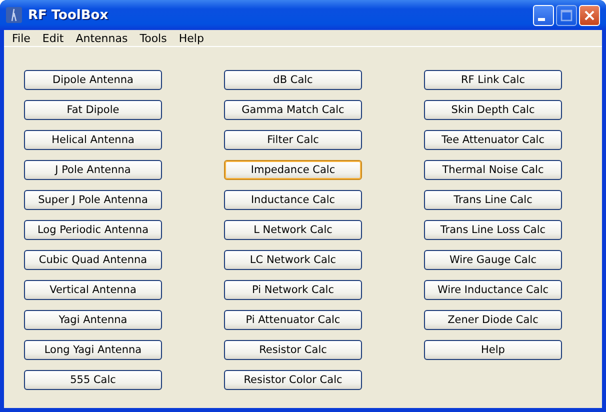  Describe the element at coordinates (293, 230) in the screenshot. I see `tool-button: L Network Calc` at that location.